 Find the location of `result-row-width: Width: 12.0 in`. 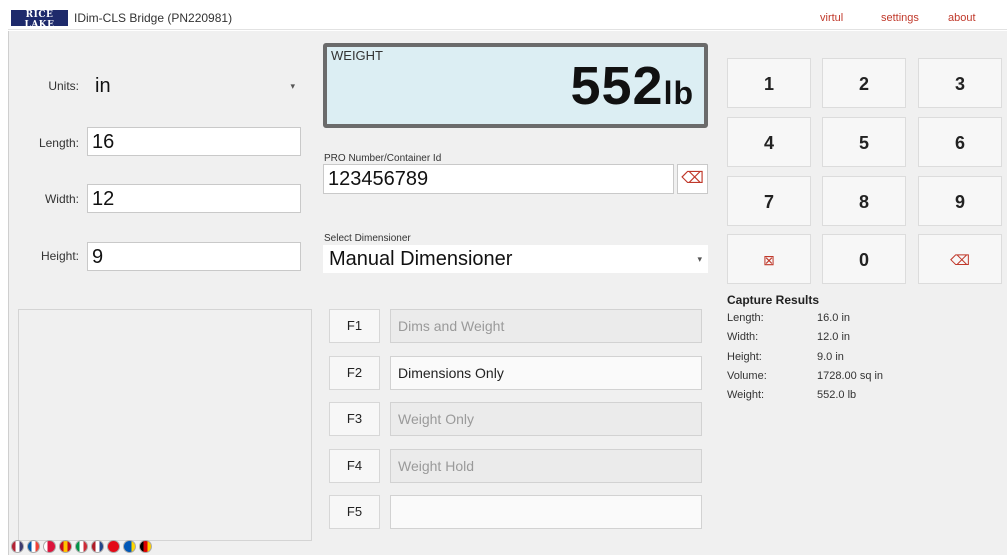

result-row-width: Width: 12.0 in is located at coordinates (788, 337).